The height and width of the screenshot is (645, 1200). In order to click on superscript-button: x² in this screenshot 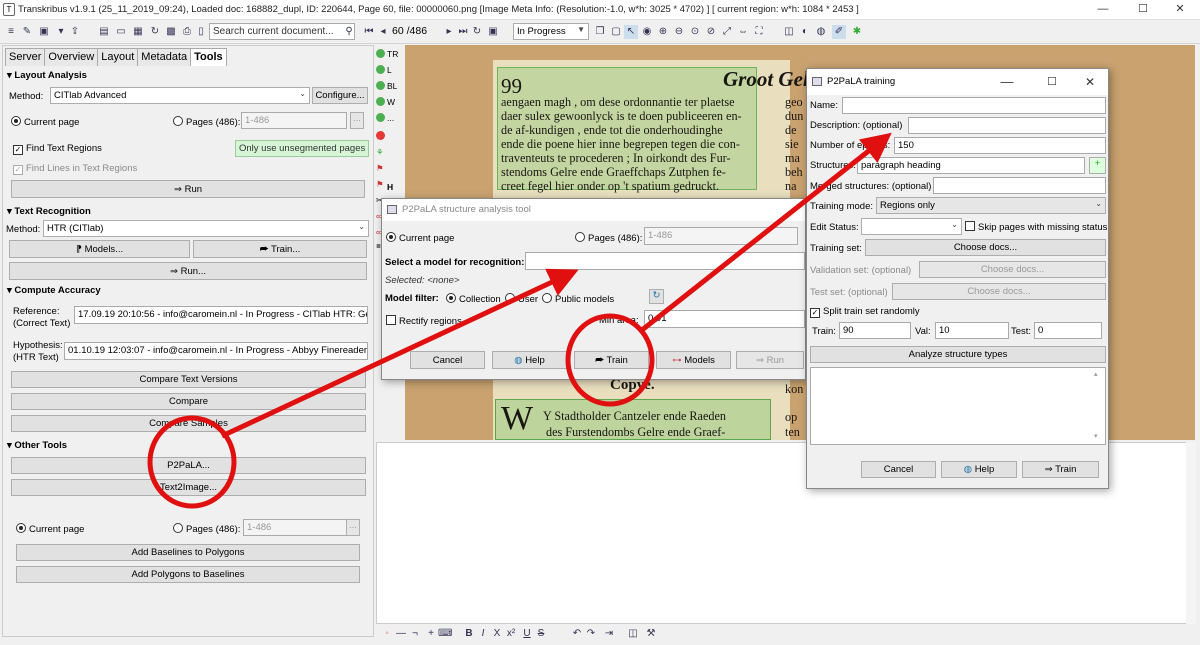, I will do `click(511, 634)`.